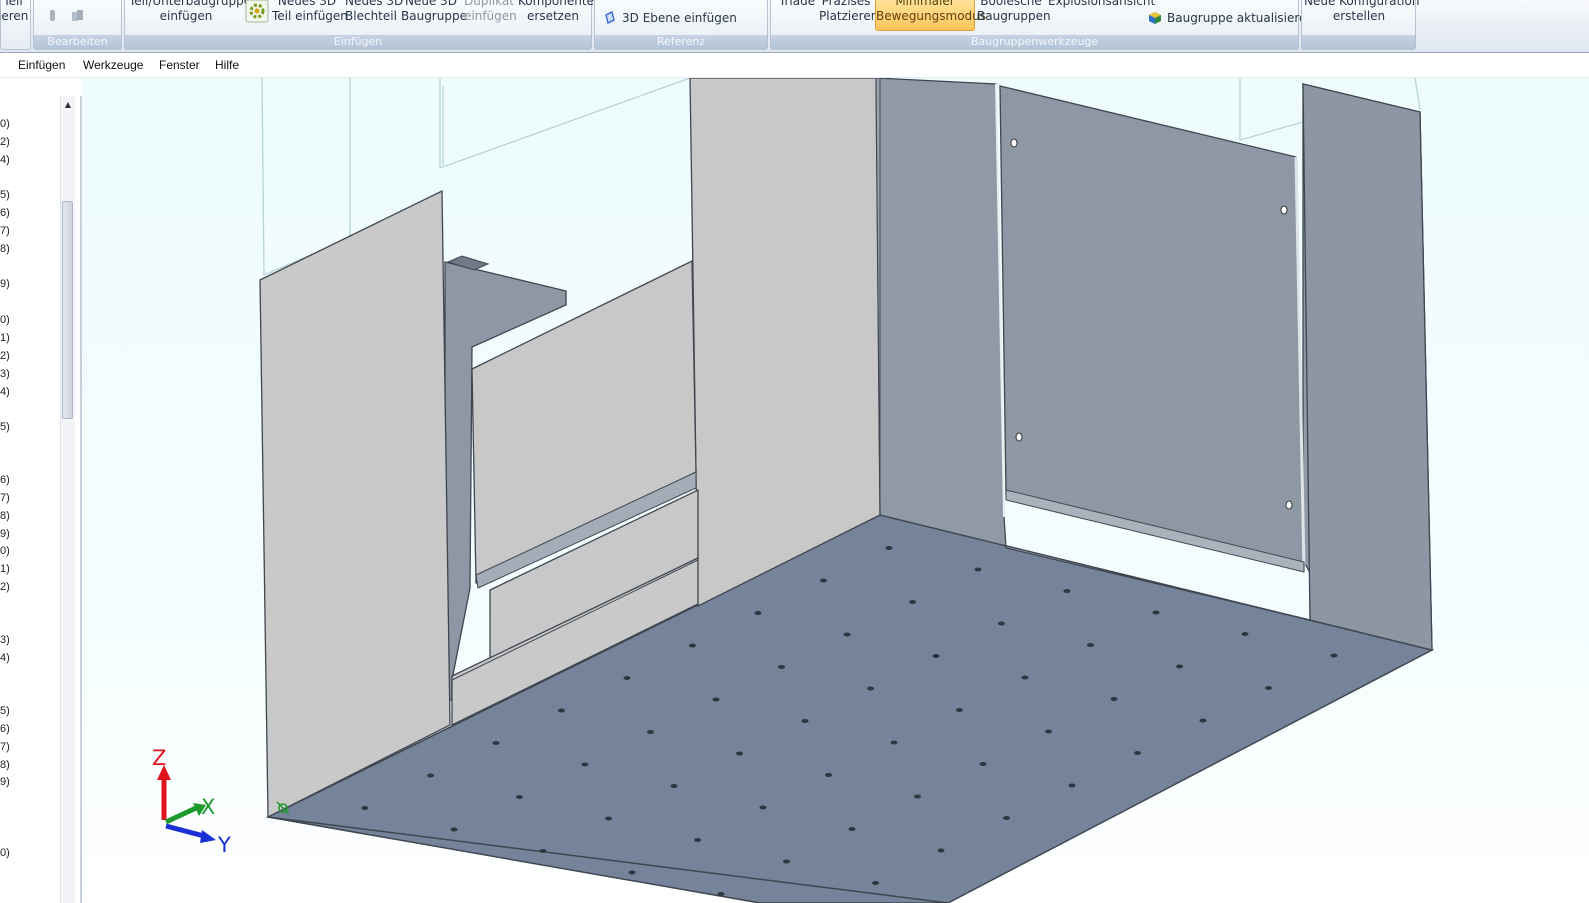 Image resolution: width=1589 pixels, height=903 pixels. What do you see at coordinates (785, 343) in the screenshot?
I see `center-column-front` at bounding box center [785, 343].